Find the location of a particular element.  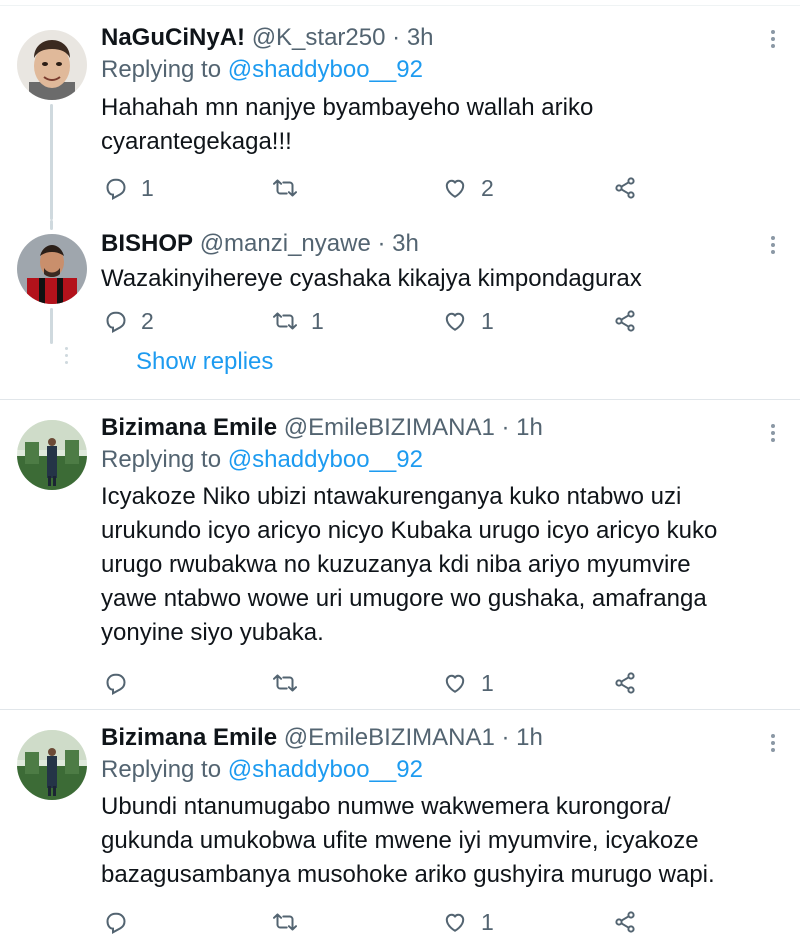

like-count: 2 is located at coordinates (487, 187).